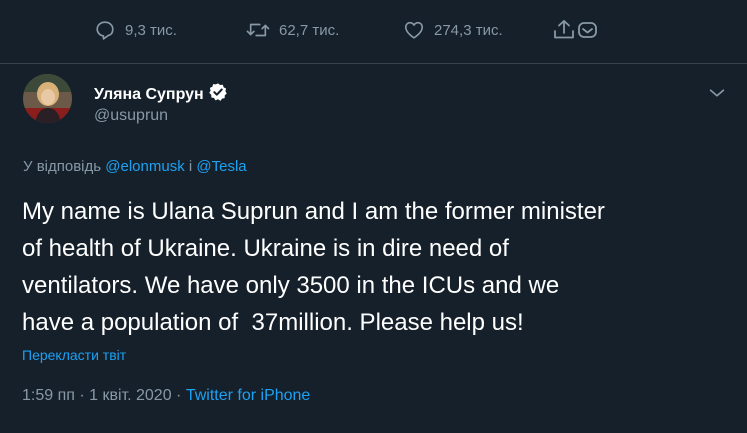 The height and width of the screenshot is (433, 747). Describe the element at coordinates (62, 166) in the screenshot. I see `reply-context-prefix: У відповідь` at that location.